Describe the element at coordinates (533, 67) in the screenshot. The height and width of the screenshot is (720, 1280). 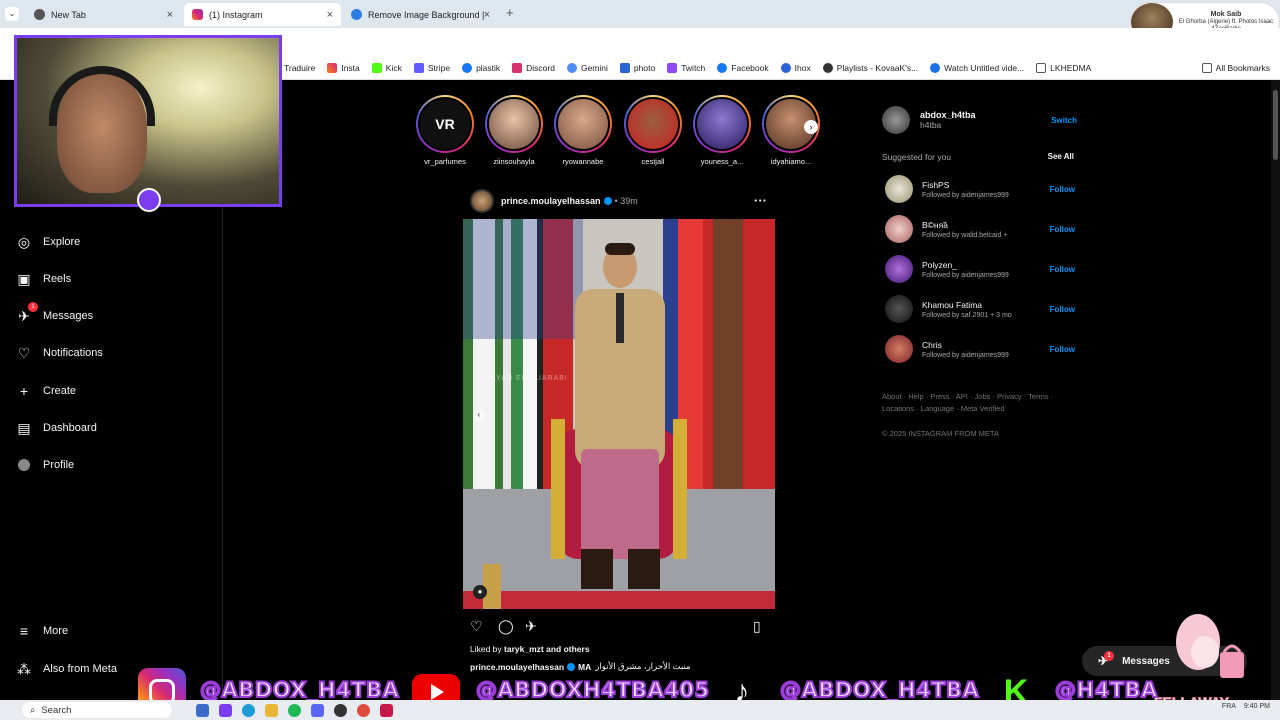
I see `bookmark-discord: Discord` at that location.